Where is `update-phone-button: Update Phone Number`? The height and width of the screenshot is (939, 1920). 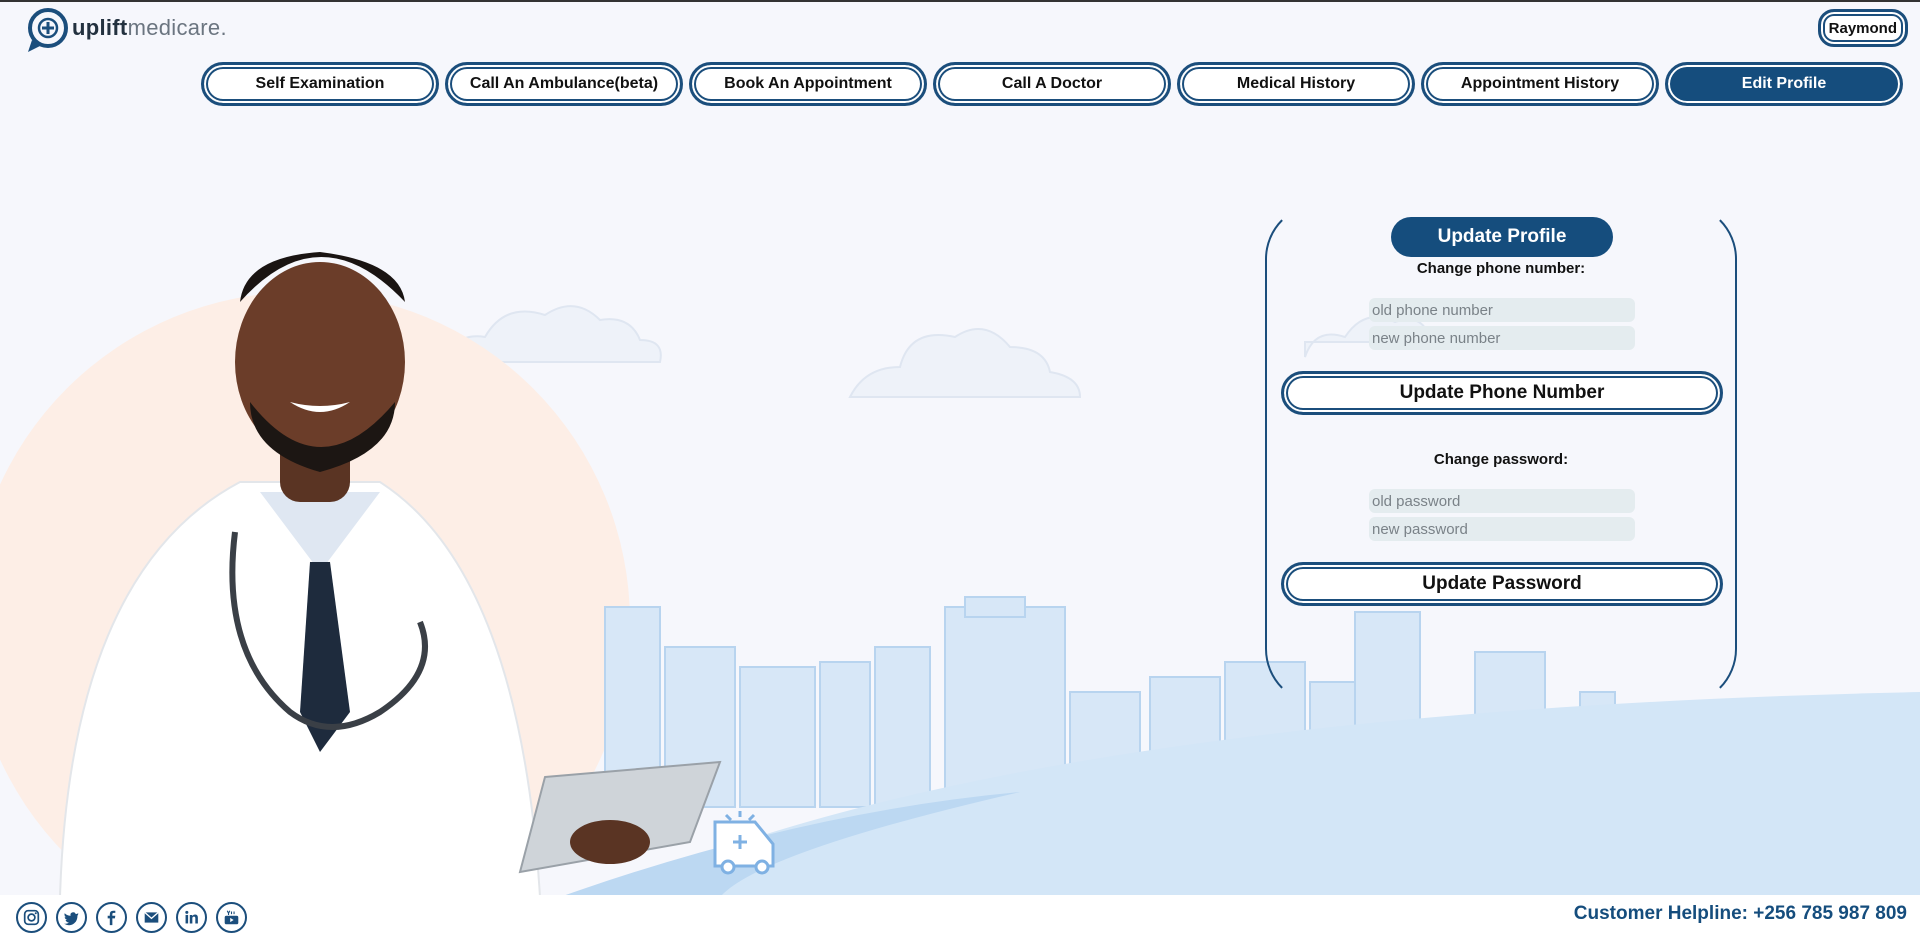 update-phone-button: Update Phone Number is located at coordinates (1502, 393).